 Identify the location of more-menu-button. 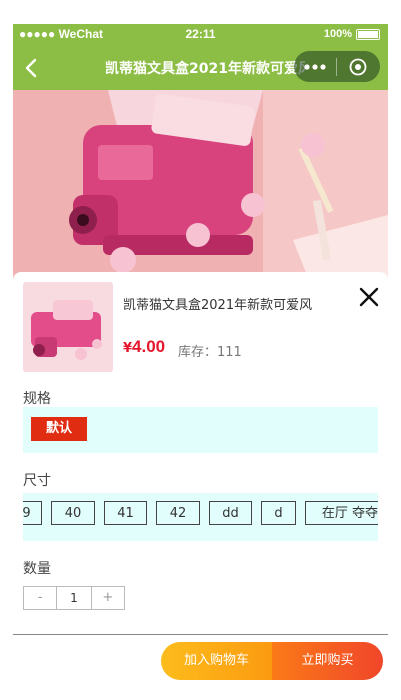
(315, 66).